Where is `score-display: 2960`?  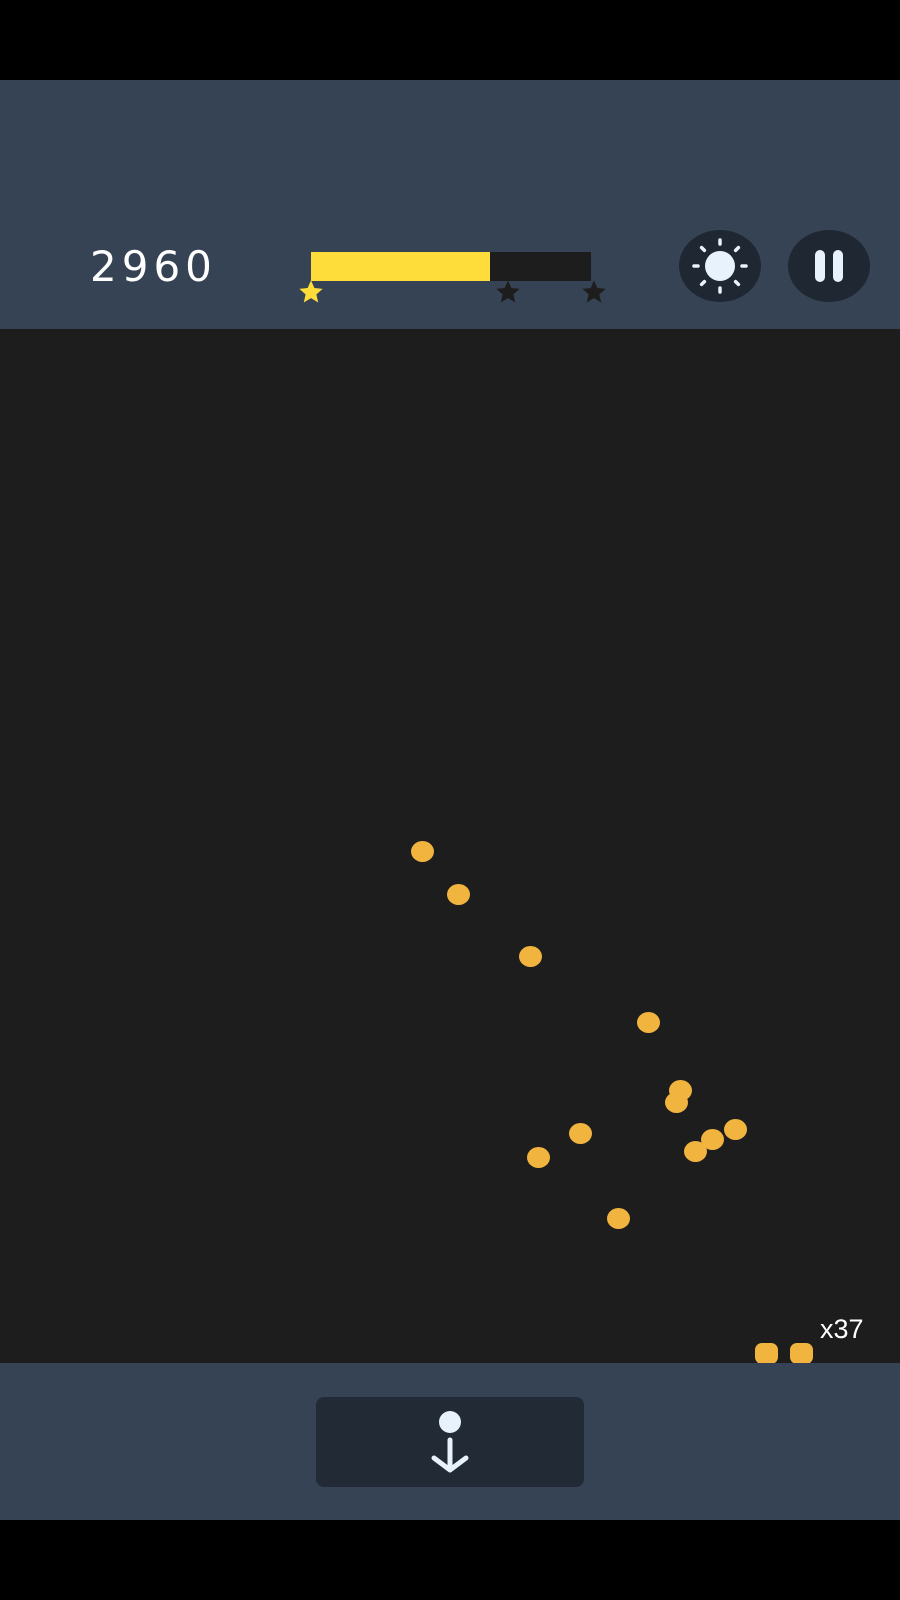
score-display: 2960 is located at coordinates (153, 266).